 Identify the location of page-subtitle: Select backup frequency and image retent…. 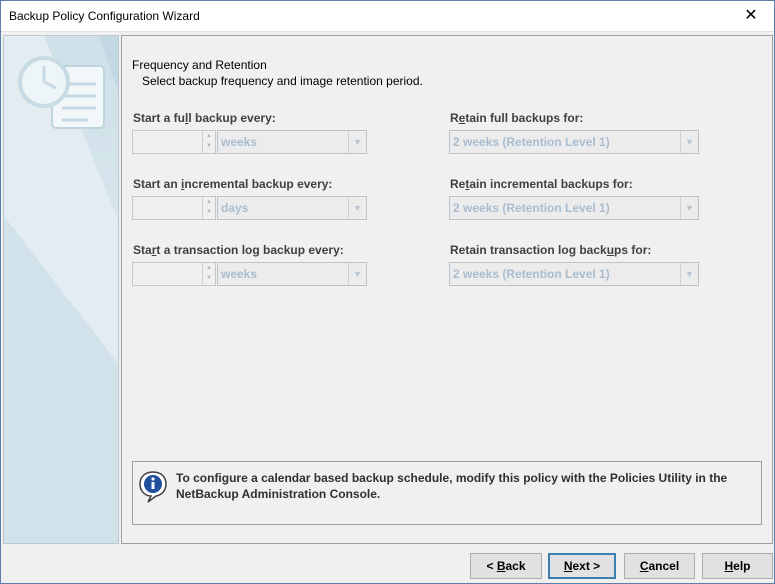
(282, 81).